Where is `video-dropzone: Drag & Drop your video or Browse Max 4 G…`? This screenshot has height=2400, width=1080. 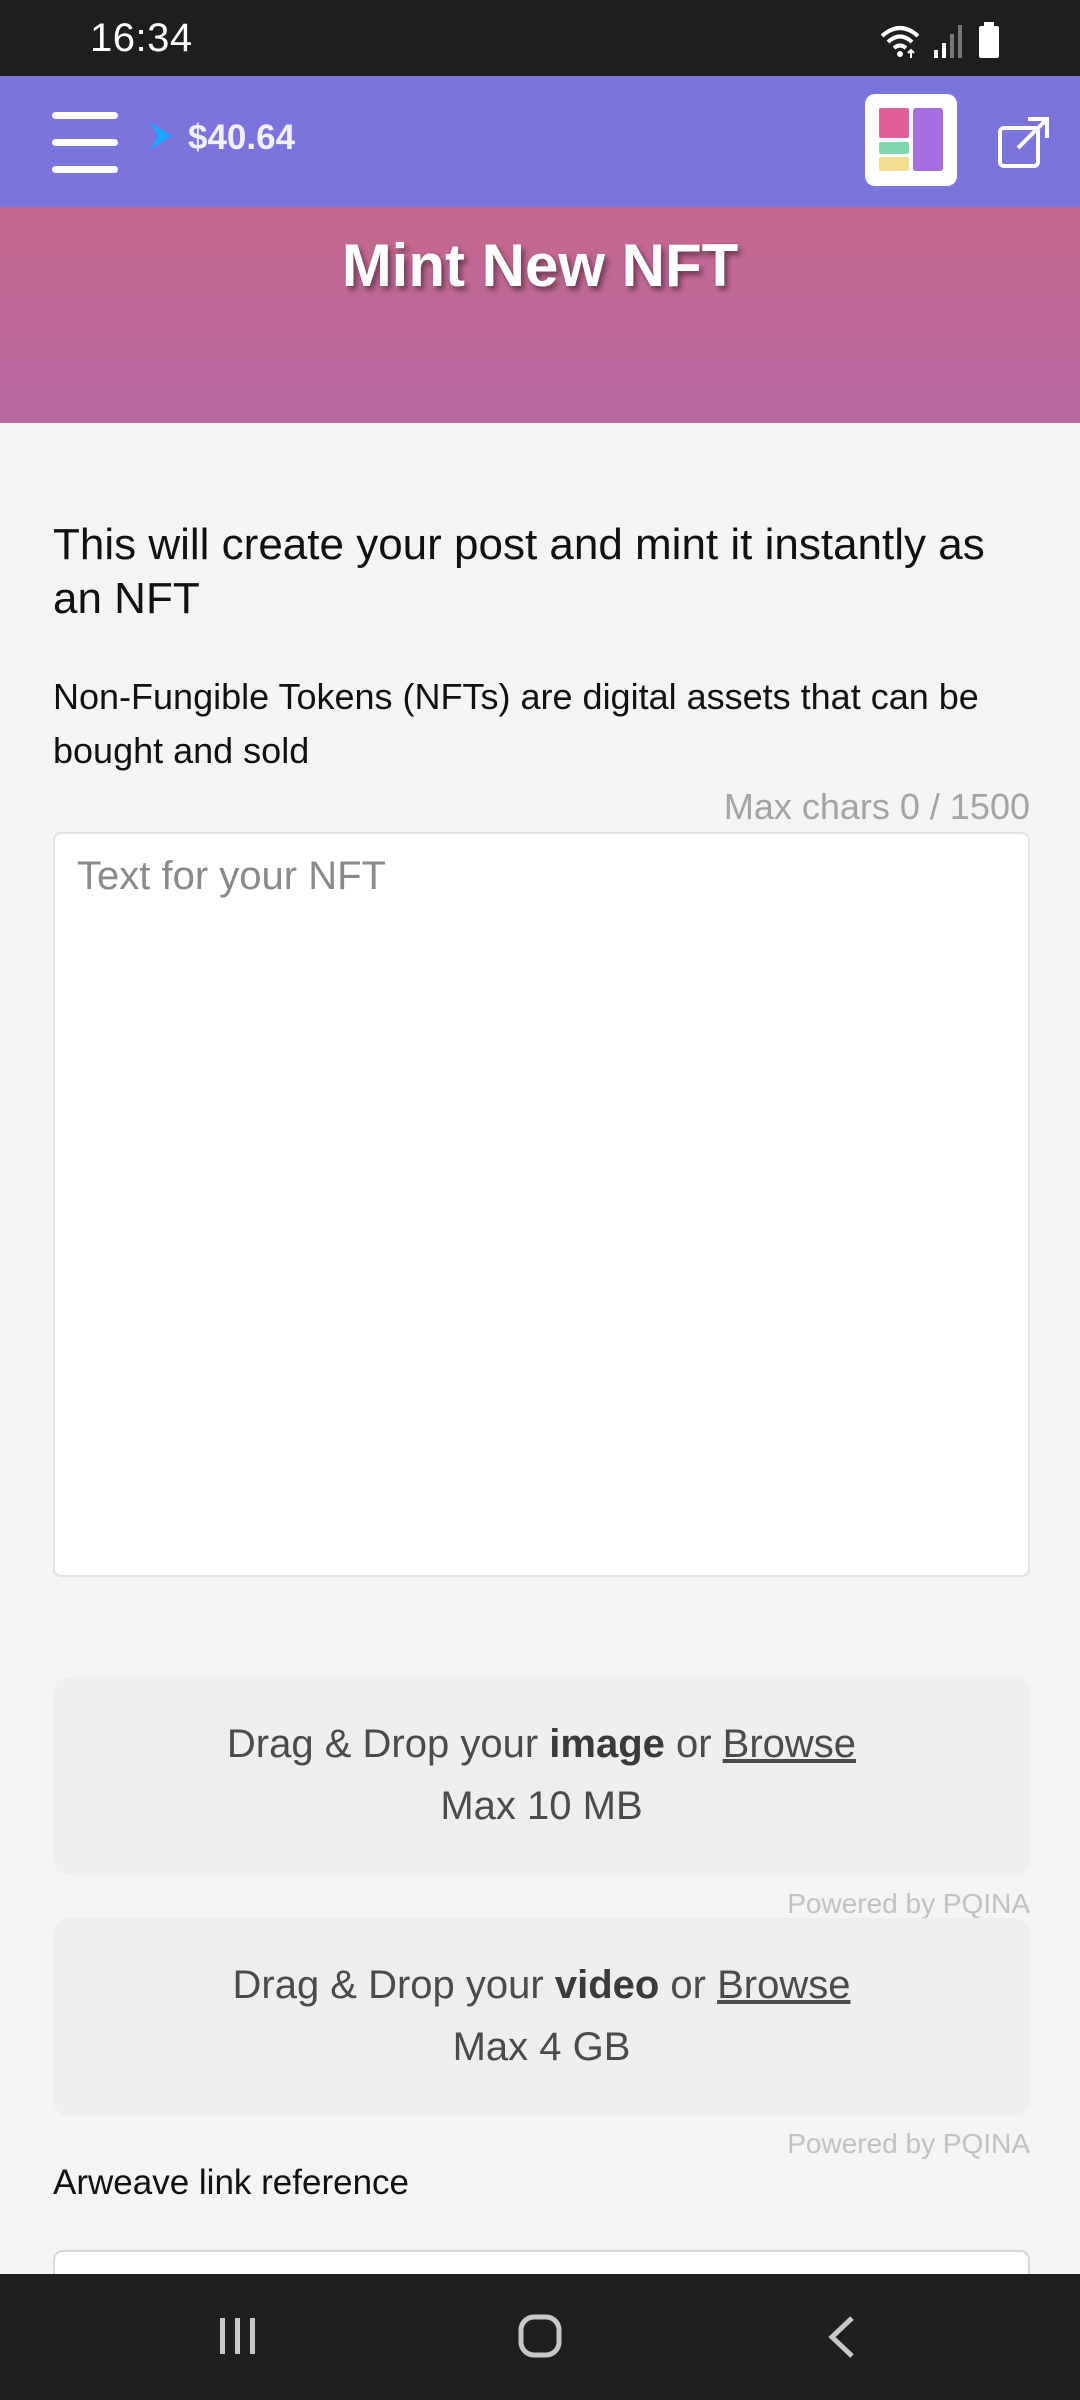 video-dropzone: Drag & Drop your video or Browse Max 4 G… is located at coordinates (541, 2017).